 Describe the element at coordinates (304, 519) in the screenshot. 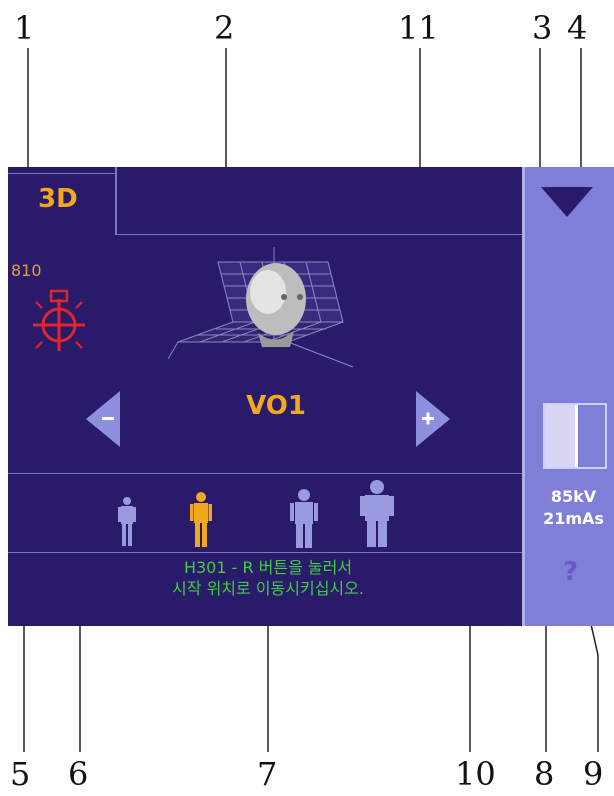

I see `patient-medium-icon` at that location.